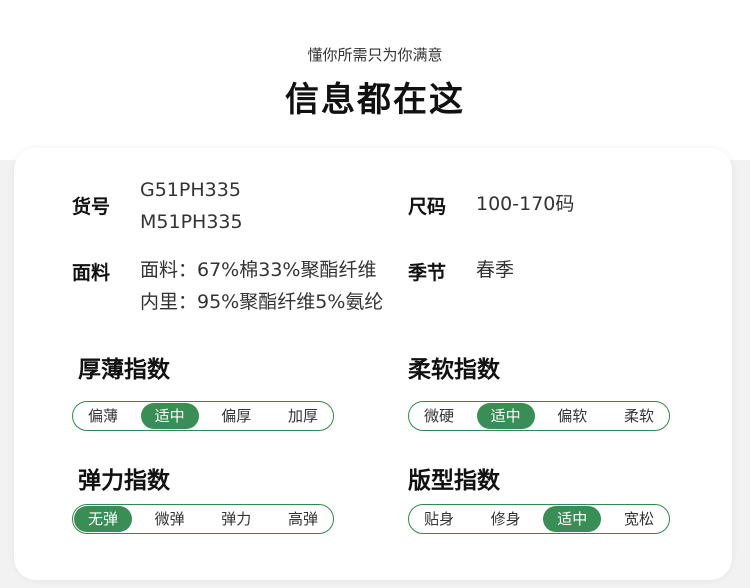 The height and width of the screenshot is (588, 750). What do you see at coordinates (525, 204) in the screenshot?
I see `size-value: 100-170码` at bounding box center [525, 204].